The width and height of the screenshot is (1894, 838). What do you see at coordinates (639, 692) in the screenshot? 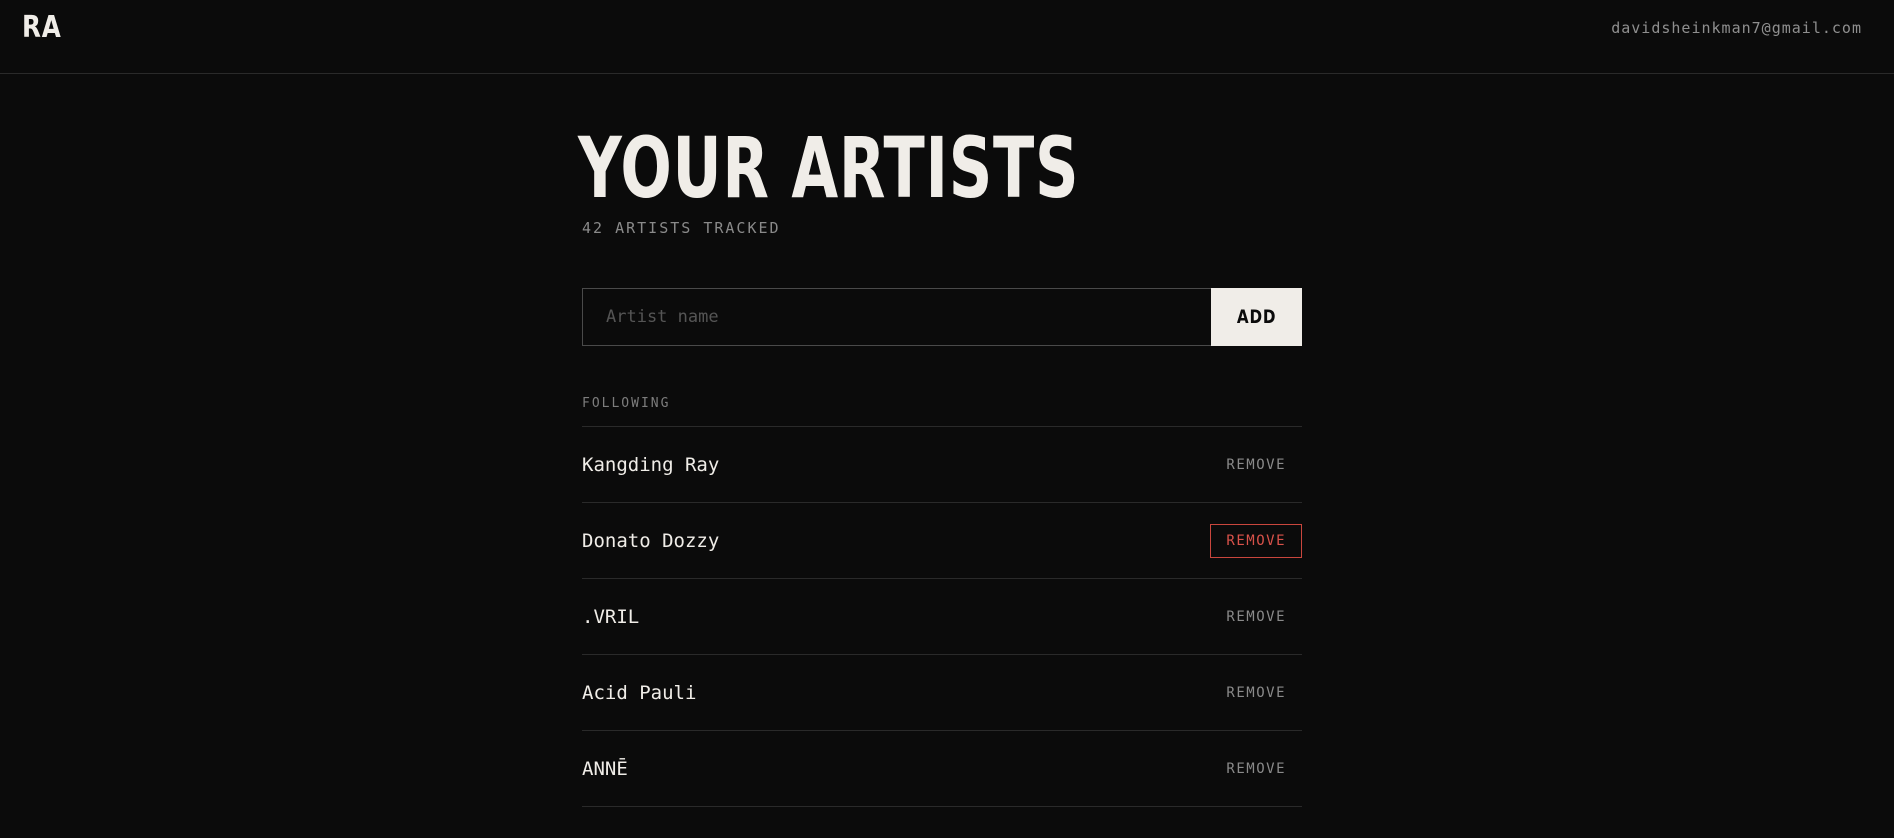
I see `artist-name: Acid Pauli` at bounding box center [639, 692].